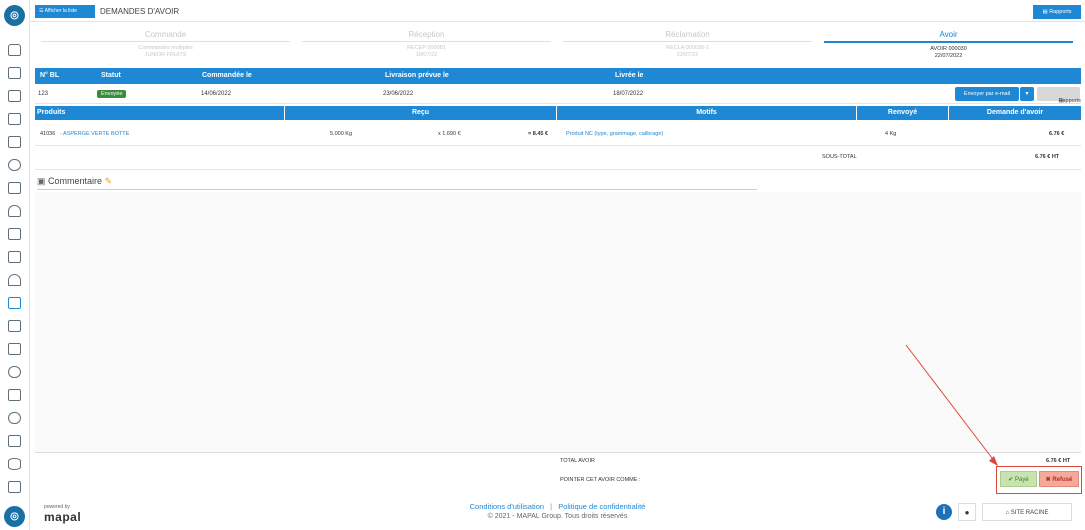 The width and height of the screenshot is (1085, 530). I want to click on subtotal-row: SOUS-TOTAL 6.76 € HT, so click(558, 158).